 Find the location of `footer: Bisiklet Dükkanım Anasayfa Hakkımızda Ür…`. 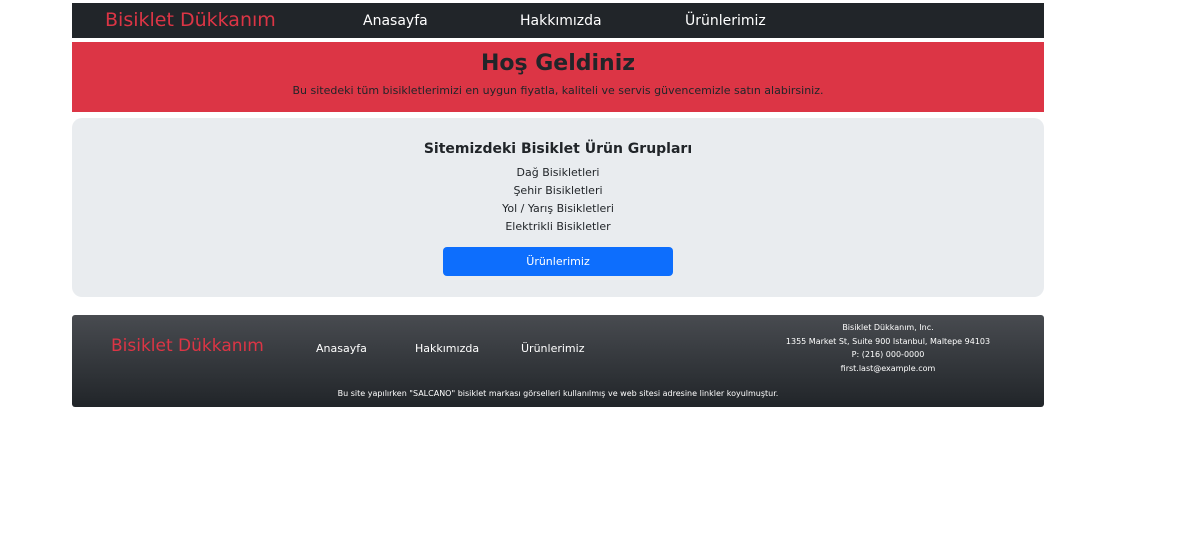

footer: Bisiklet Dükkanım Anasayfa Hakkımızda Ür… is located at coordinates (558, 361).